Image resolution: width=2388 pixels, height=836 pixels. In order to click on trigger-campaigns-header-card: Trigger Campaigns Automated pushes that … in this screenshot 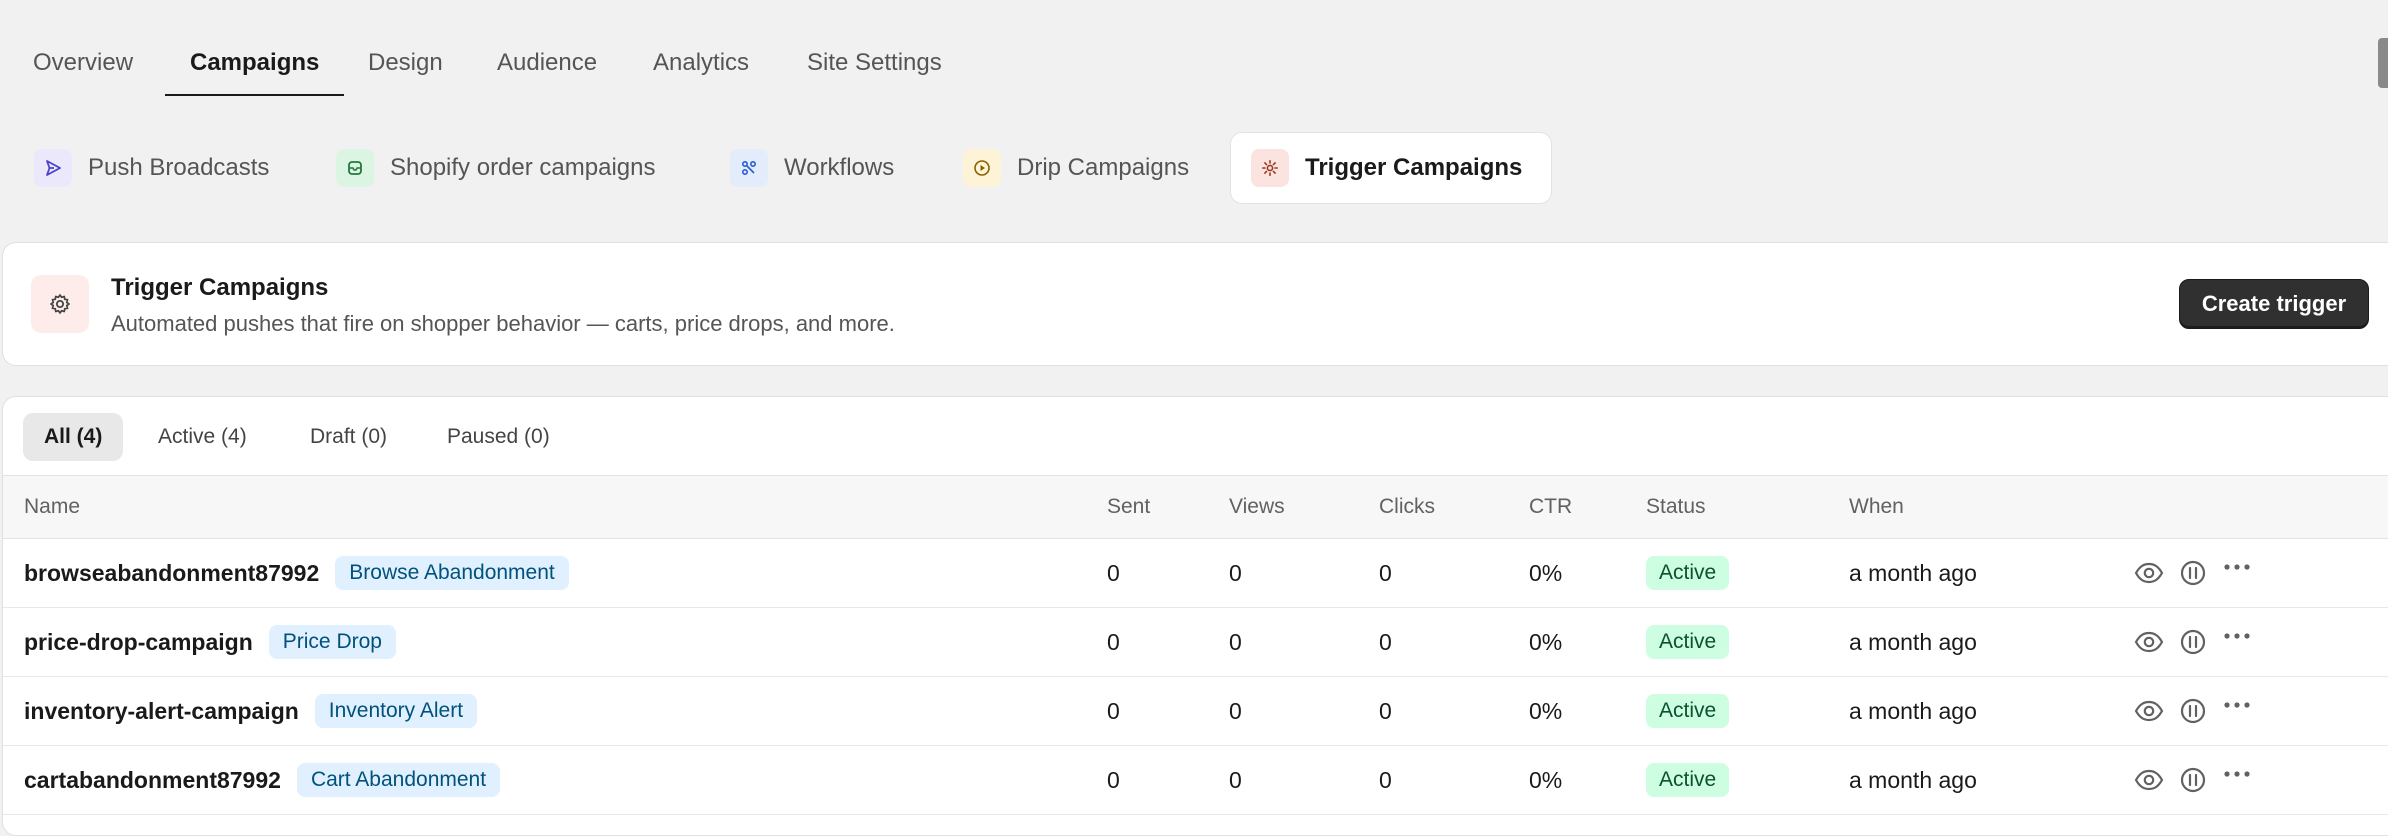, I will do `click(1195, 304)`.